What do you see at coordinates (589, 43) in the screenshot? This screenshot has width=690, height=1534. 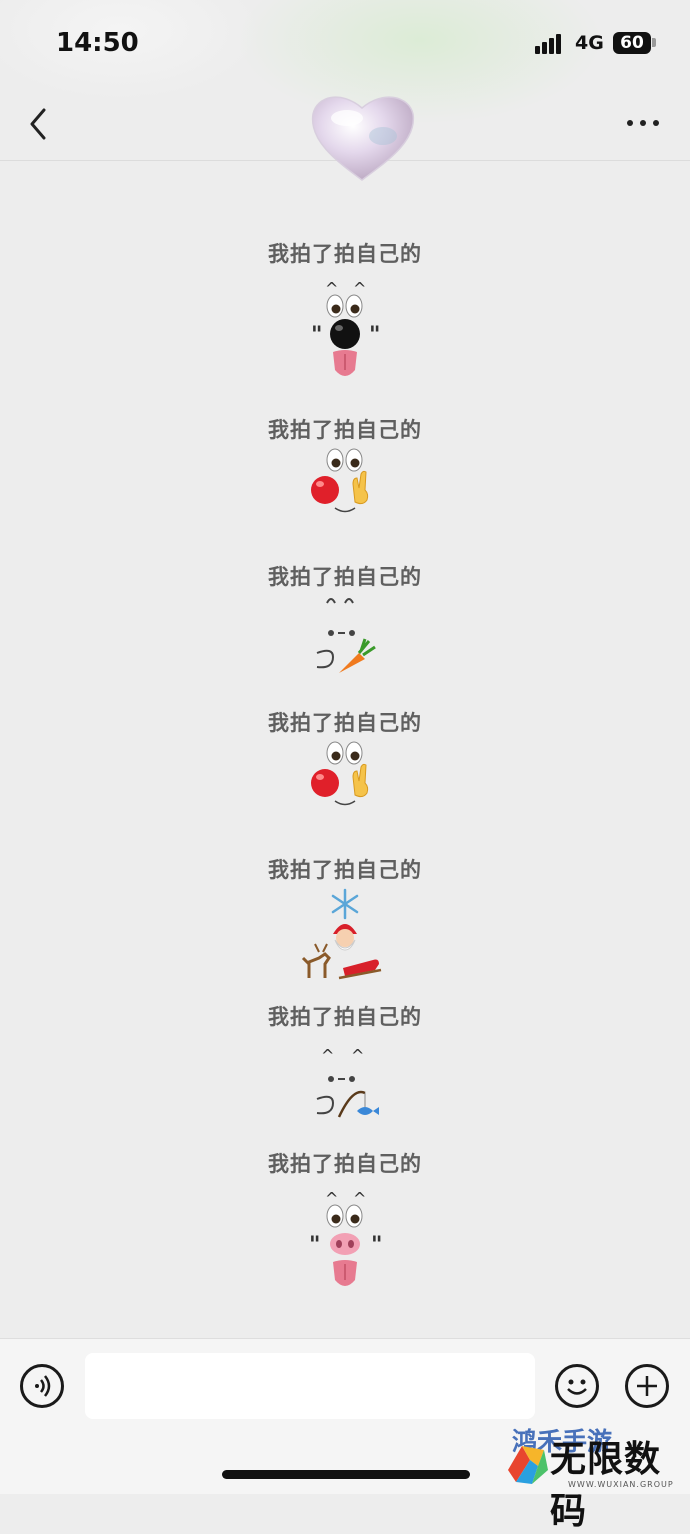 I see `network-label: 4G` at bounding box center [589, 43].